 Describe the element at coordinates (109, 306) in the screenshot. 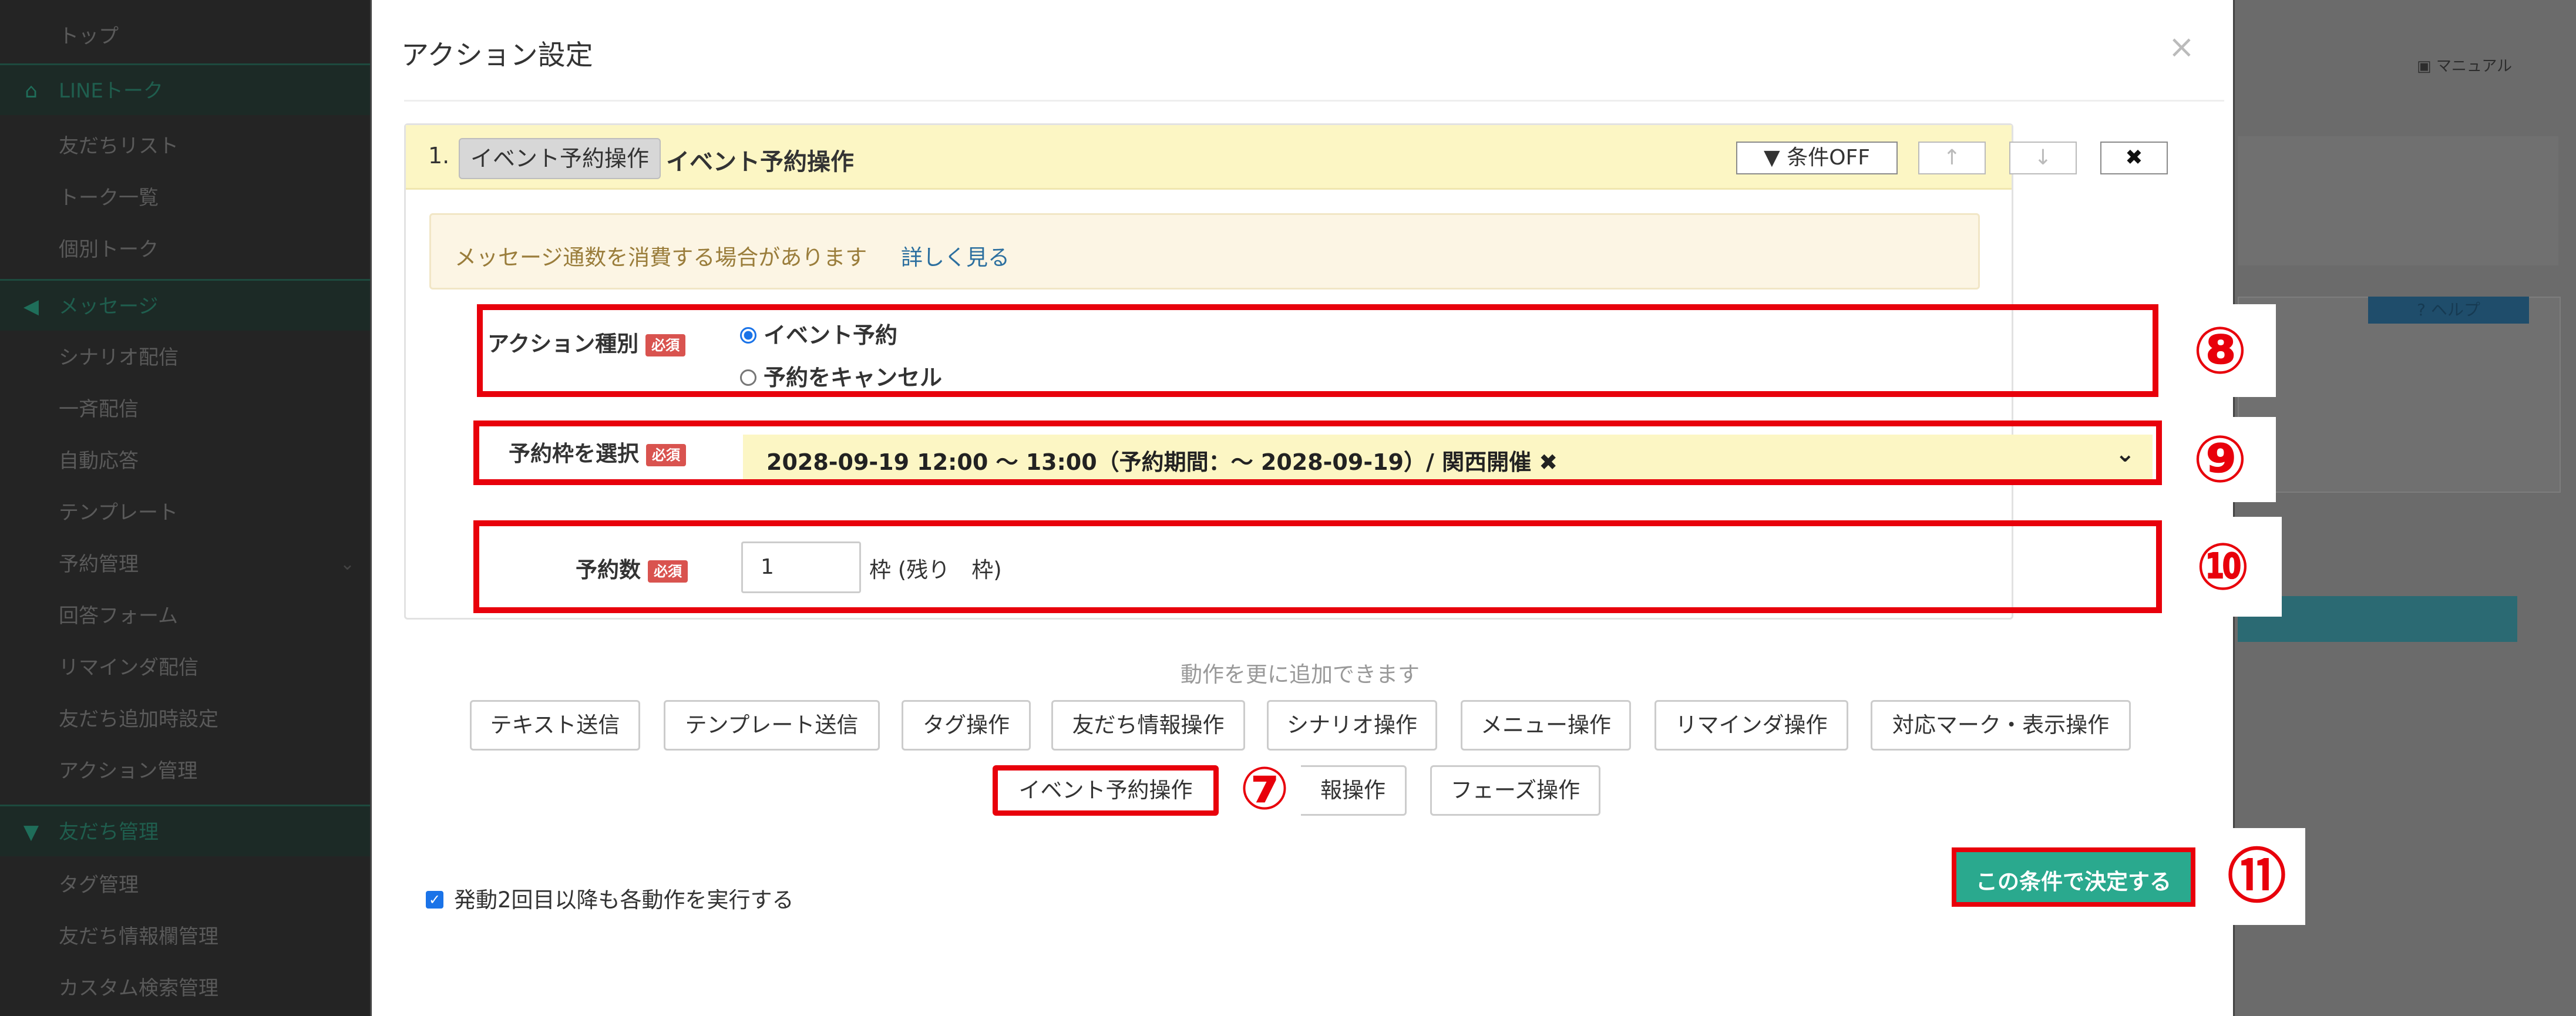

I see `sidebar-section-label: メッセージ` at that location.